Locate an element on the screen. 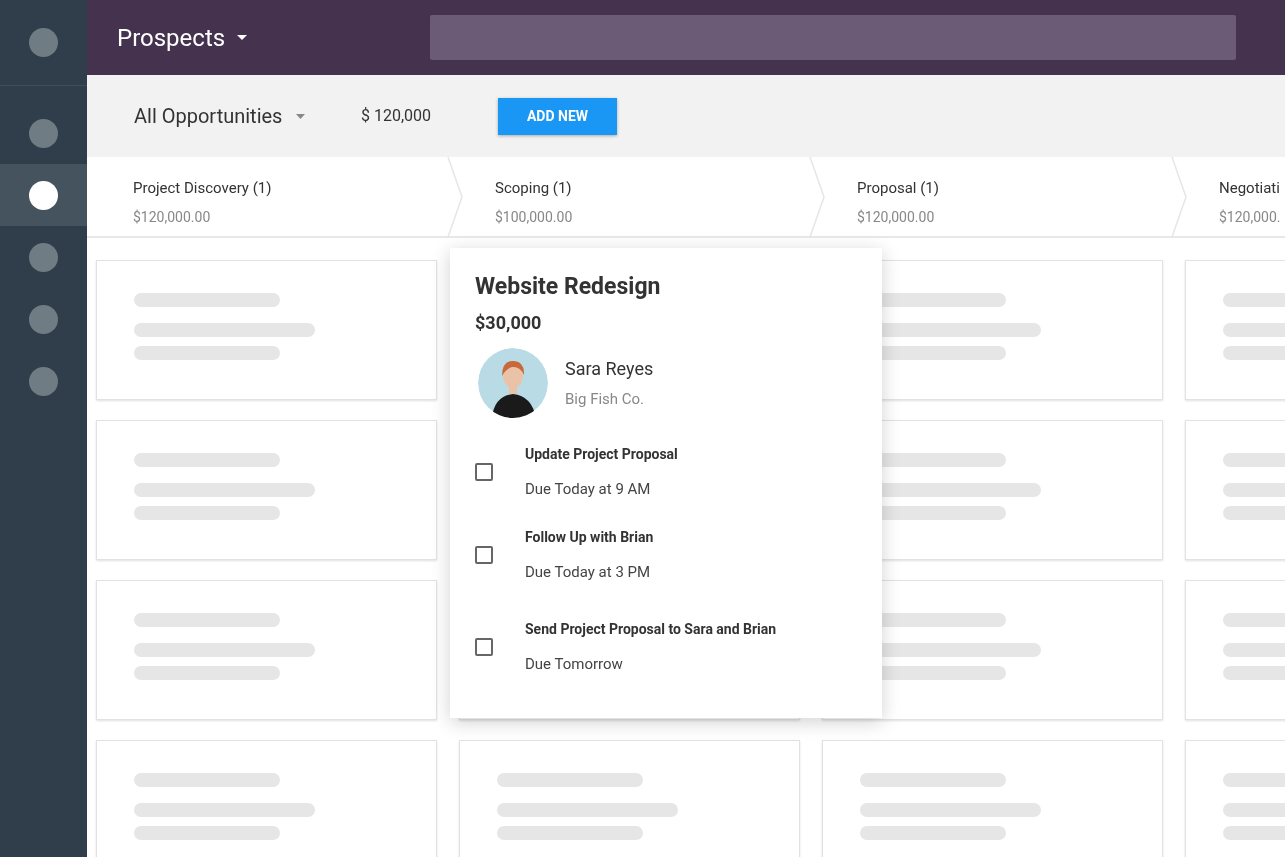  stage-name: Proposal (1) is located at coordinates (898, 188).